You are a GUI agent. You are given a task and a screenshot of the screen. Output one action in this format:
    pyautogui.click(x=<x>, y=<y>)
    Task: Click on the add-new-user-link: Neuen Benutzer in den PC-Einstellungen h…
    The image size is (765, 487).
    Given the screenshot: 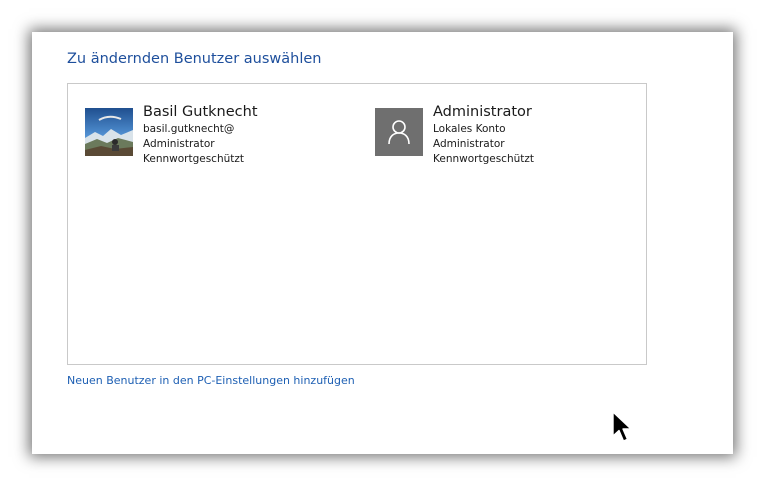 What is the action you would take?
    pyautogui.click(x=211, y=380)
    